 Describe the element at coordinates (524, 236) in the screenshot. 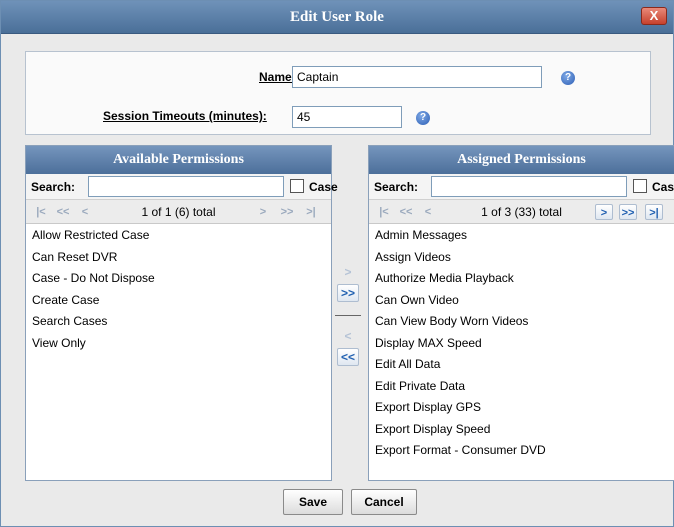

I see `list-item: Admin Messages` at that location.